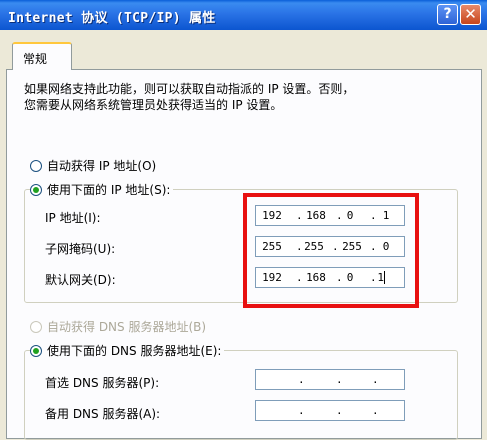 The width and height of the screenshot is (487, 440). Describe the element at coordinates (36, 165) in the screenshot. I see `radio-auto-ip` at that location.